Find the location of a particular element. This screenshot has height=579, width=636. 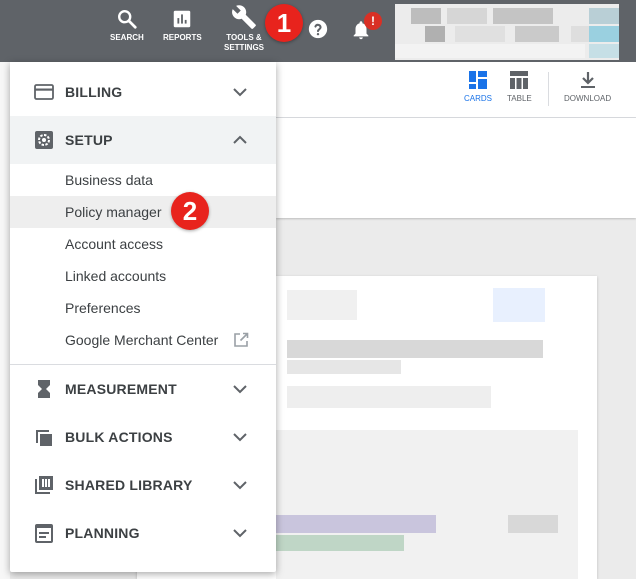

external-link-icon is located at coordinates (241, 339).